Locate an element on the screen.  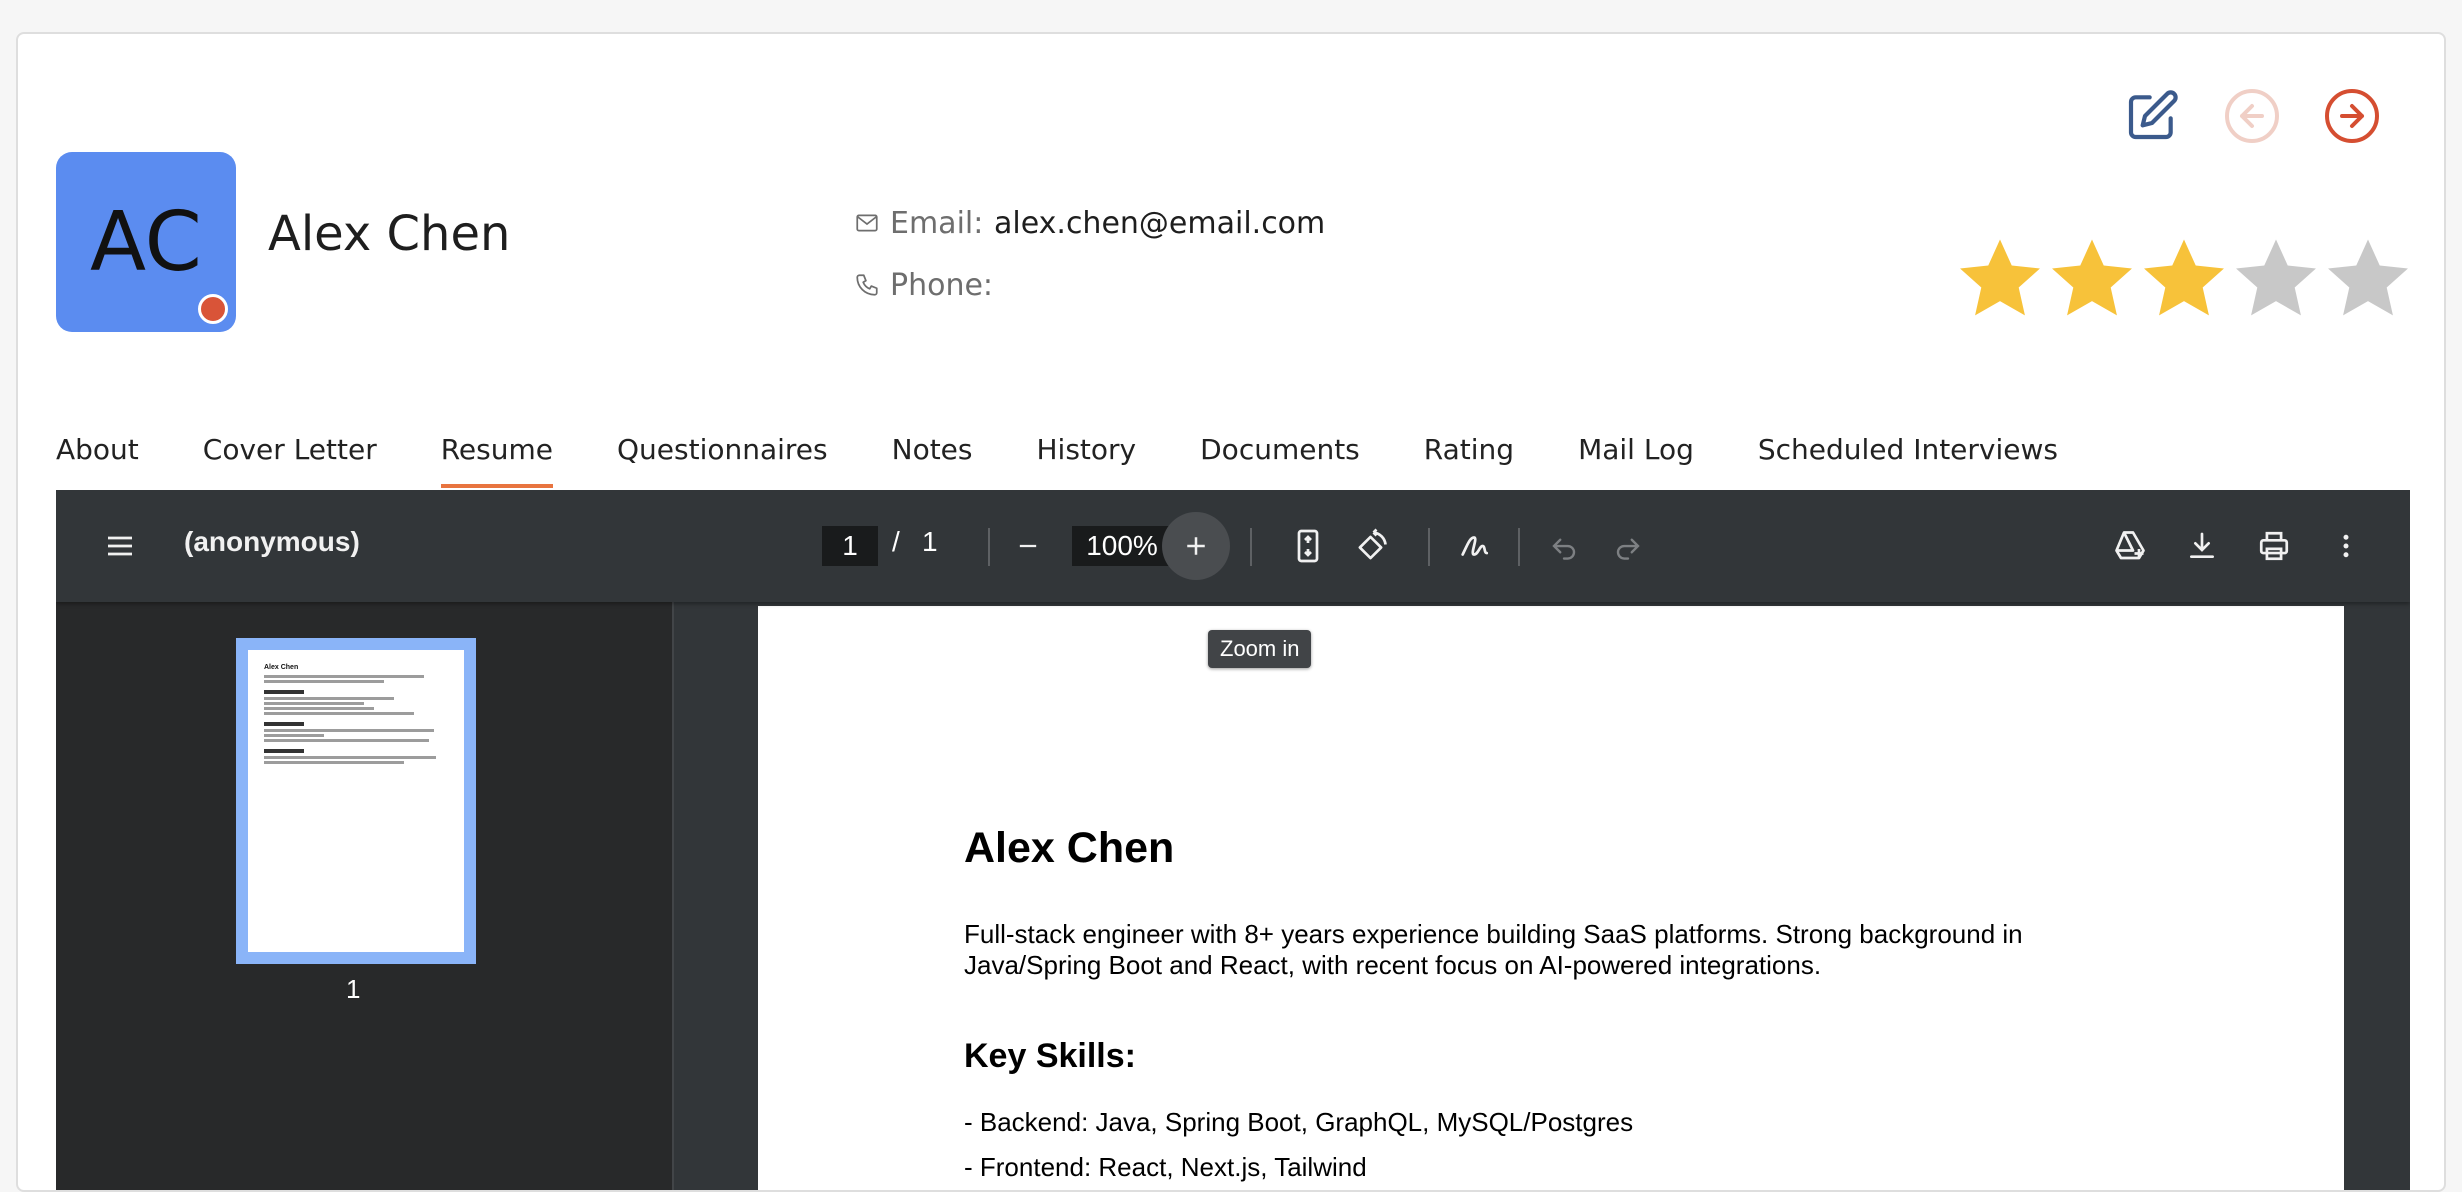
thumbnail-sidebar: Alex Chen 1 is located at coordinates (365, 896).